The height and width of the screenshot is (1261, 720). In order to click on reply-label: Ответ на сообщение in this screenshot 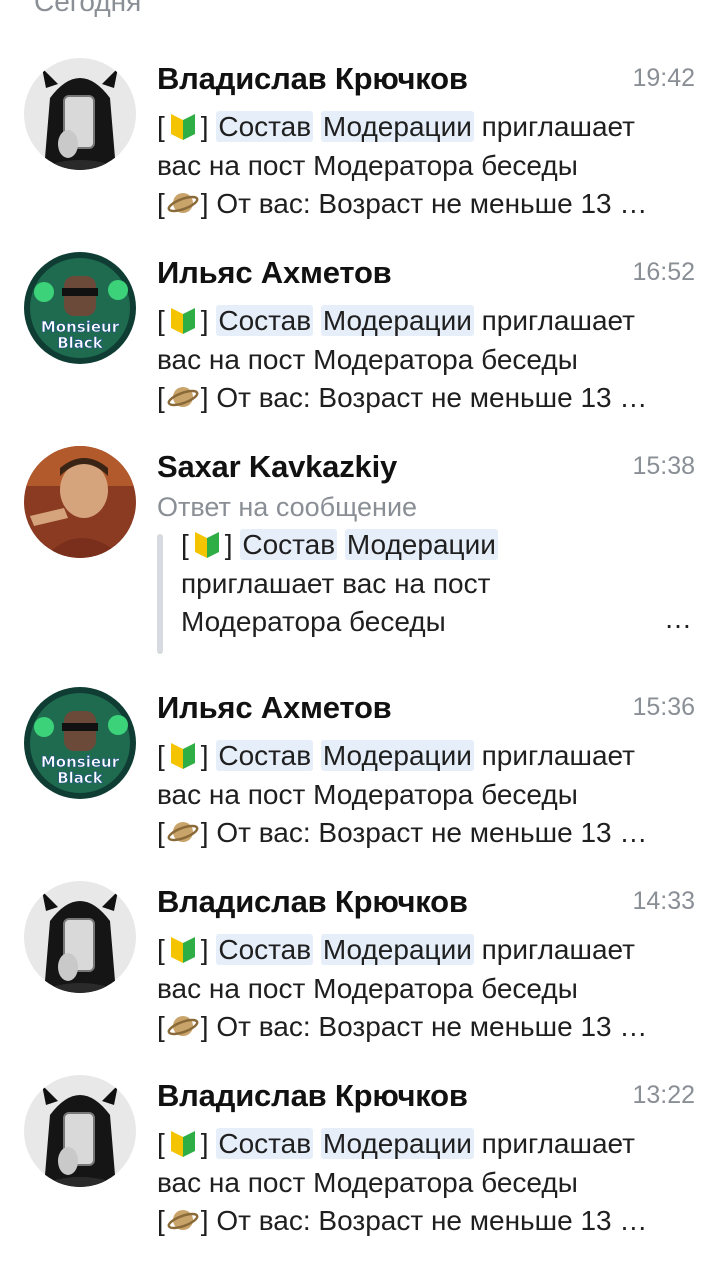, I will do `click(287, 507)`.